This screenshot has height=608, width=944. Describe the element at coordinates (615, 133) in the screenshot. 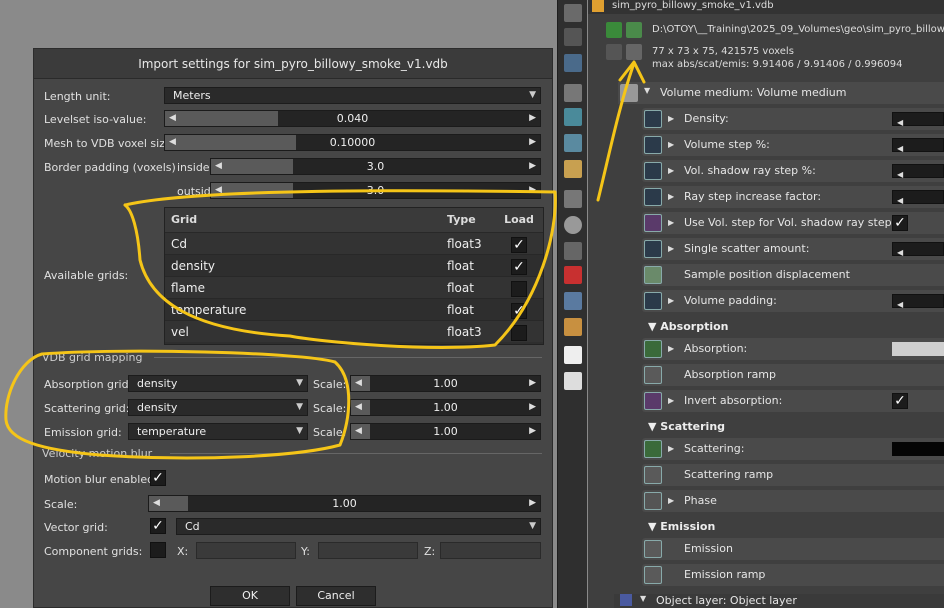

I see `annotation-arrow-line` at that location.